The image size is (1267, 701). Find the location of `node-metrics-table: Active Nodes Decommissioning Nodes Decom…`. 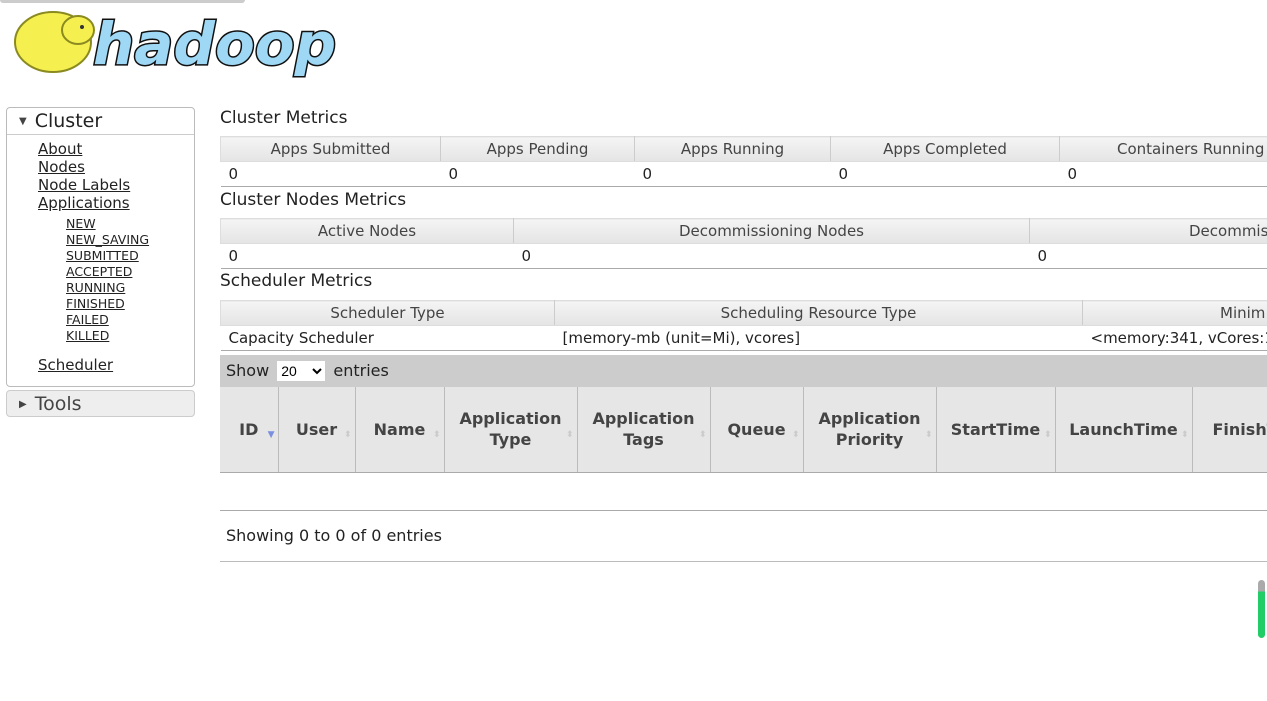

node-metrics-table: Active Nodes Decommissioning Nodes Decom… is located at coordinates (743, 243).